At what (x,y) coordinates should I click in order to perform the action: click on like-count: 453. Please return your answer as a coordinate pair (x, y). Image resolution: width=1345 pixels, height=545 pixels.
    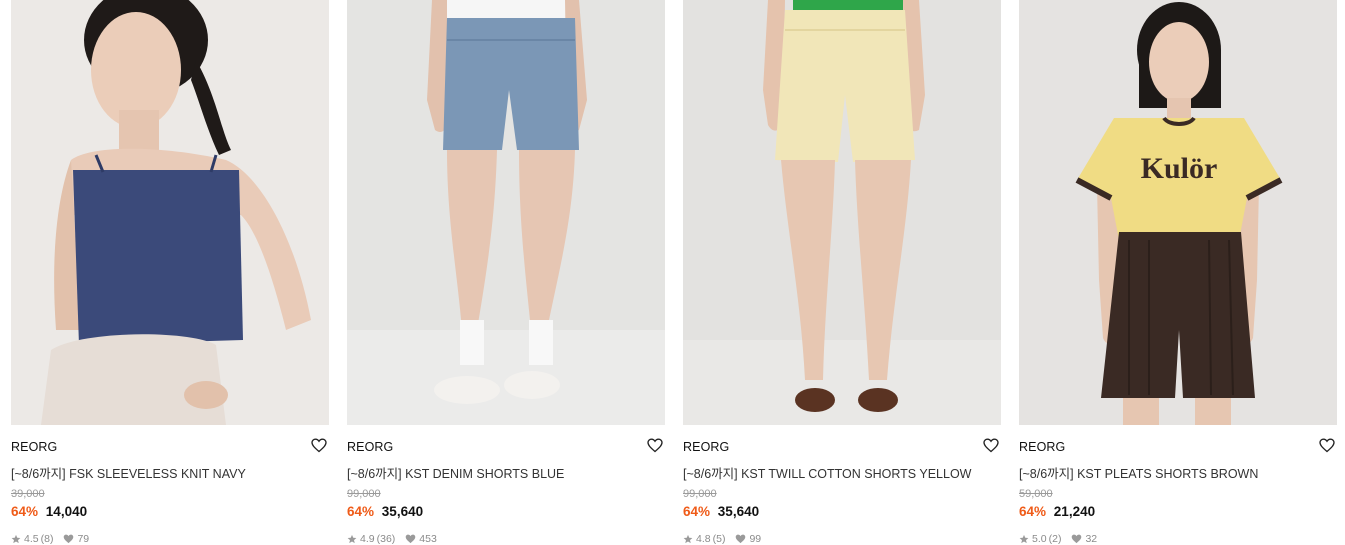
    Looking at the image, I should click on (428, 539).